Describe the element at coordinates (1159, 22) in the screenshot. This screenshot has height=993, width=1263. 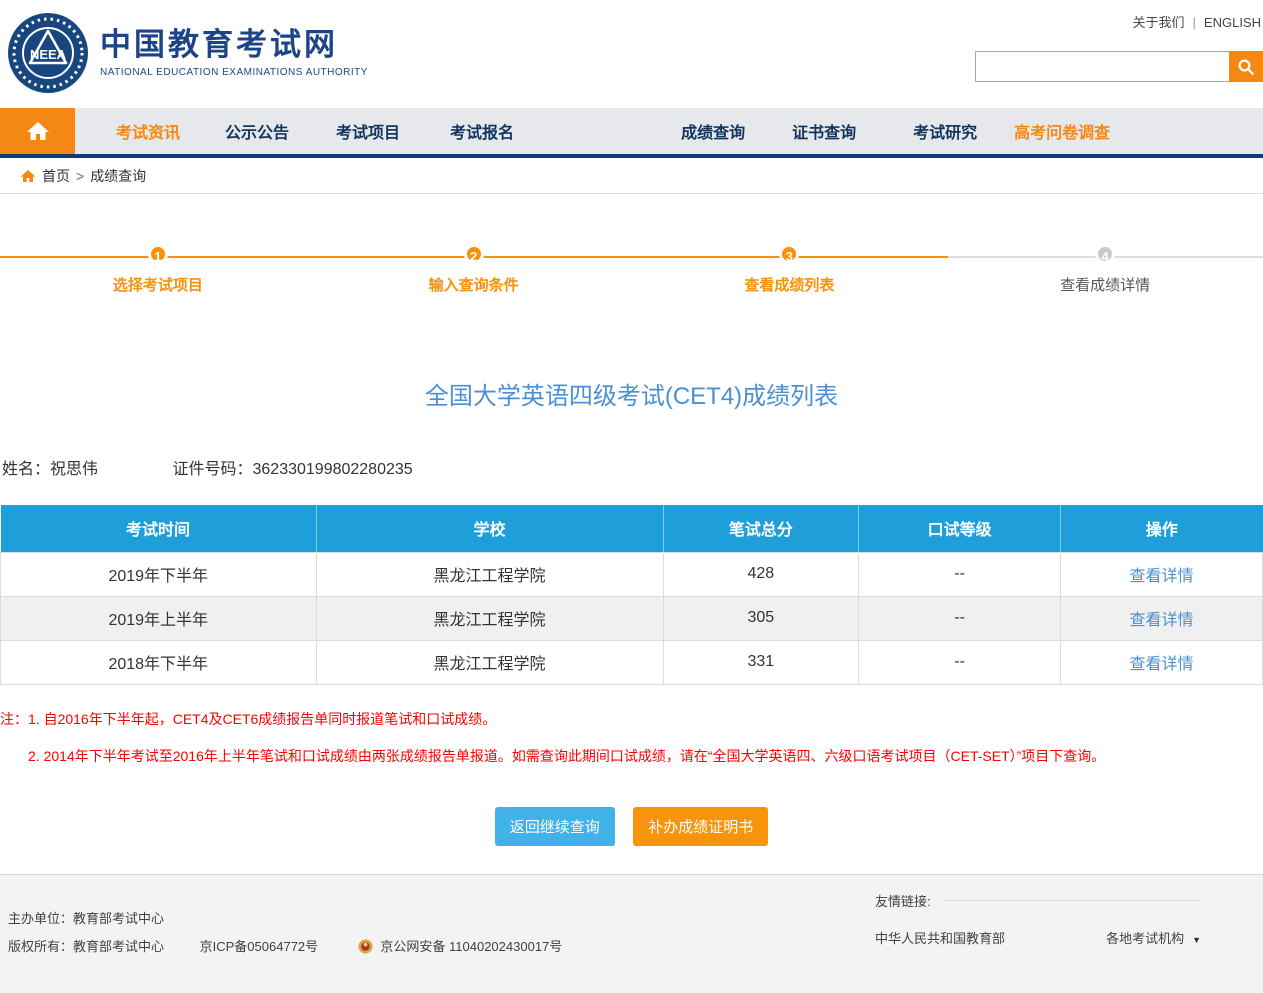
I see `about-us-link: 关于我们` at that location.